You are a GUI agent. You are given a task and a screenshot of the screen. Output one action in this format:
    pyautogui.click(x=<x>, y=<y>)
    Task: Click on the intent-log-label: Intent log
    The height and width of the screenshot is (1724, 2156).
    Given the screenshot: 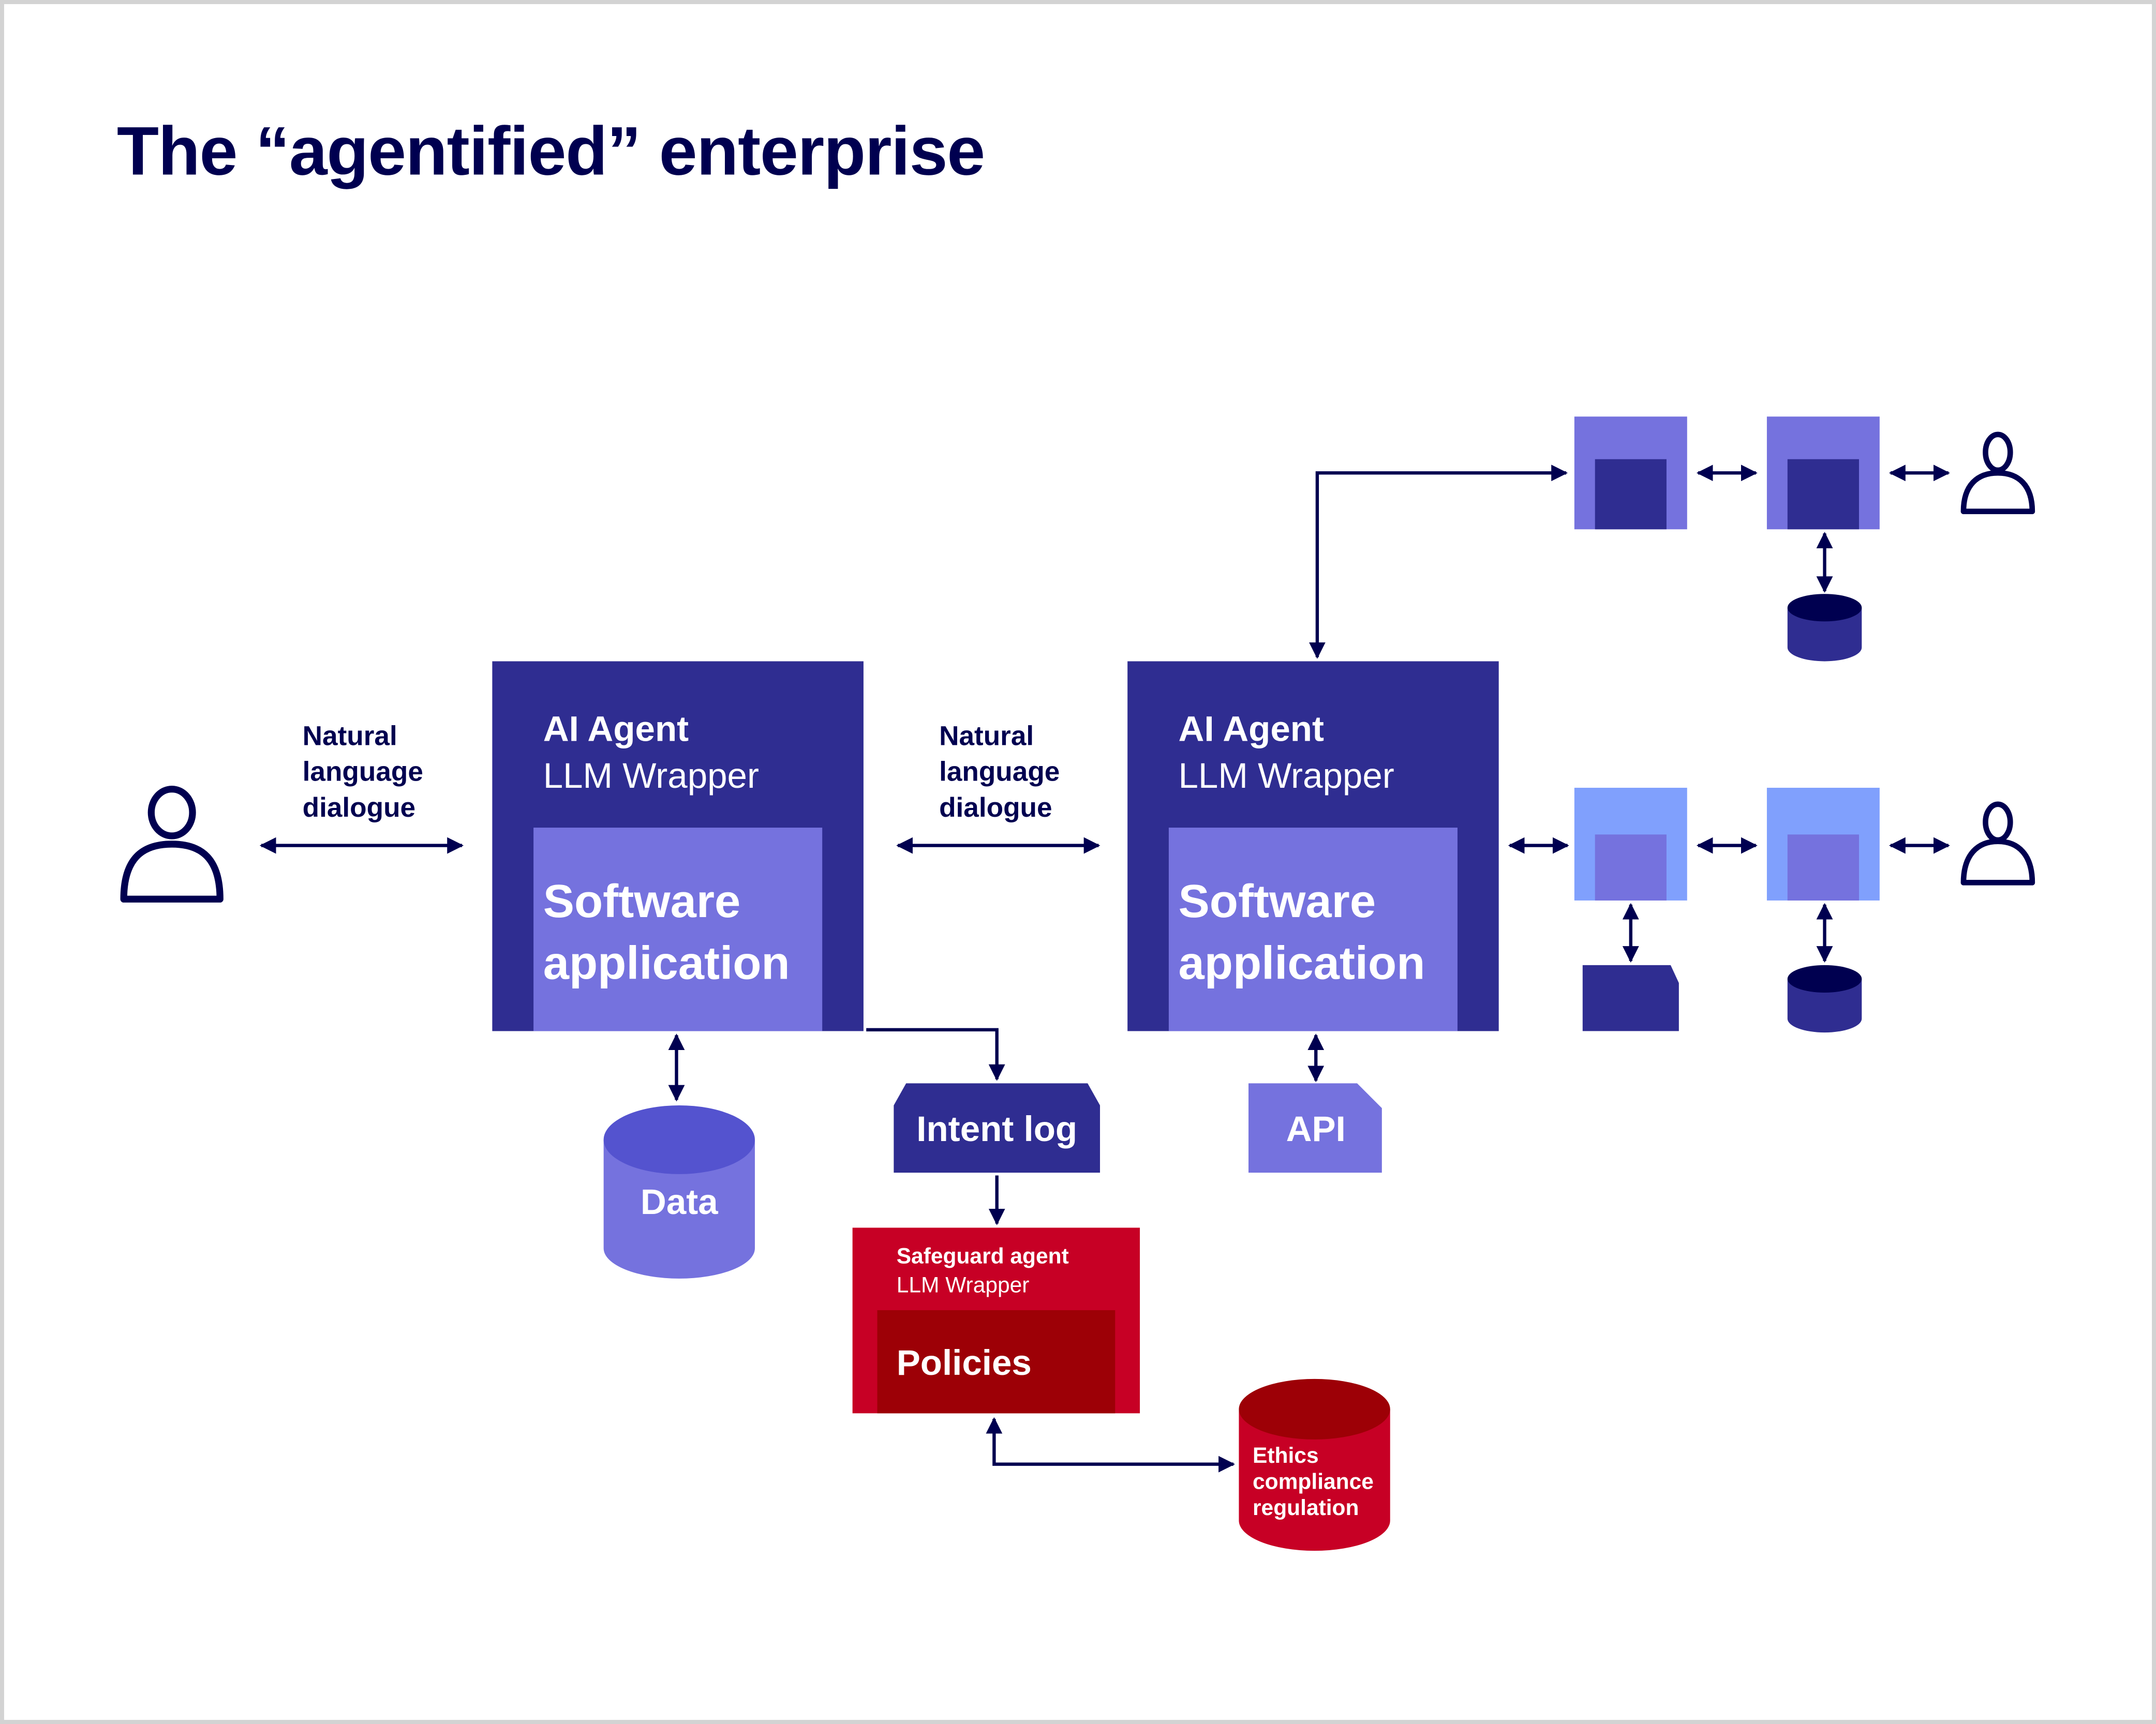 What is the action you would take?
    pyautogui.click(x=996, y=1129)
    